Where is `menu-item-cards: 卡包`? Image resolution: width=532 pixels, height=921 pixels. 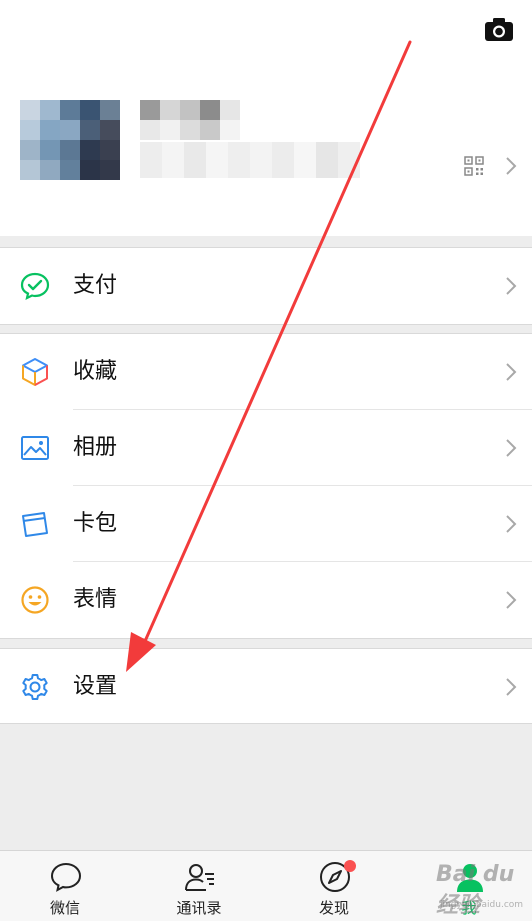 menu-item-cards: 卡包 is located at coordinates (266, 524).